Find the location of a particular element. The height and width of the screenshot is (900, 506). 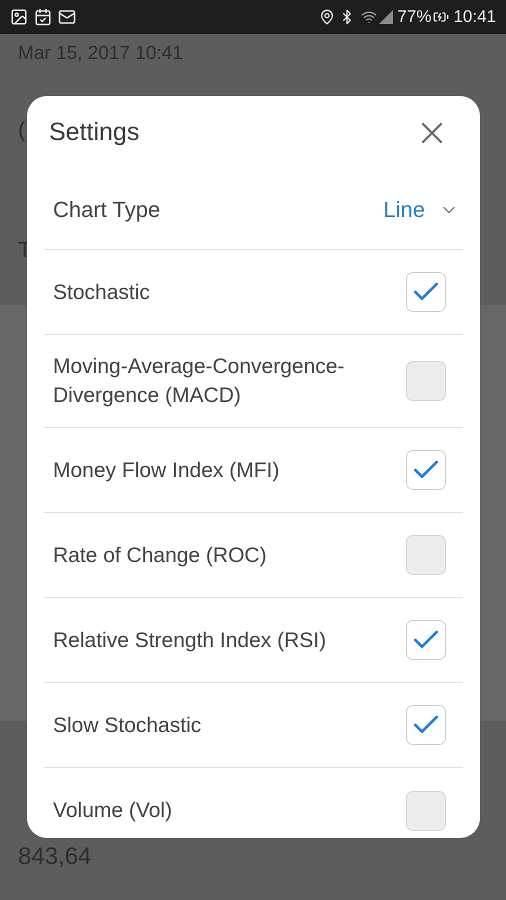

calendar-icon is located at coordinates (43, 17).